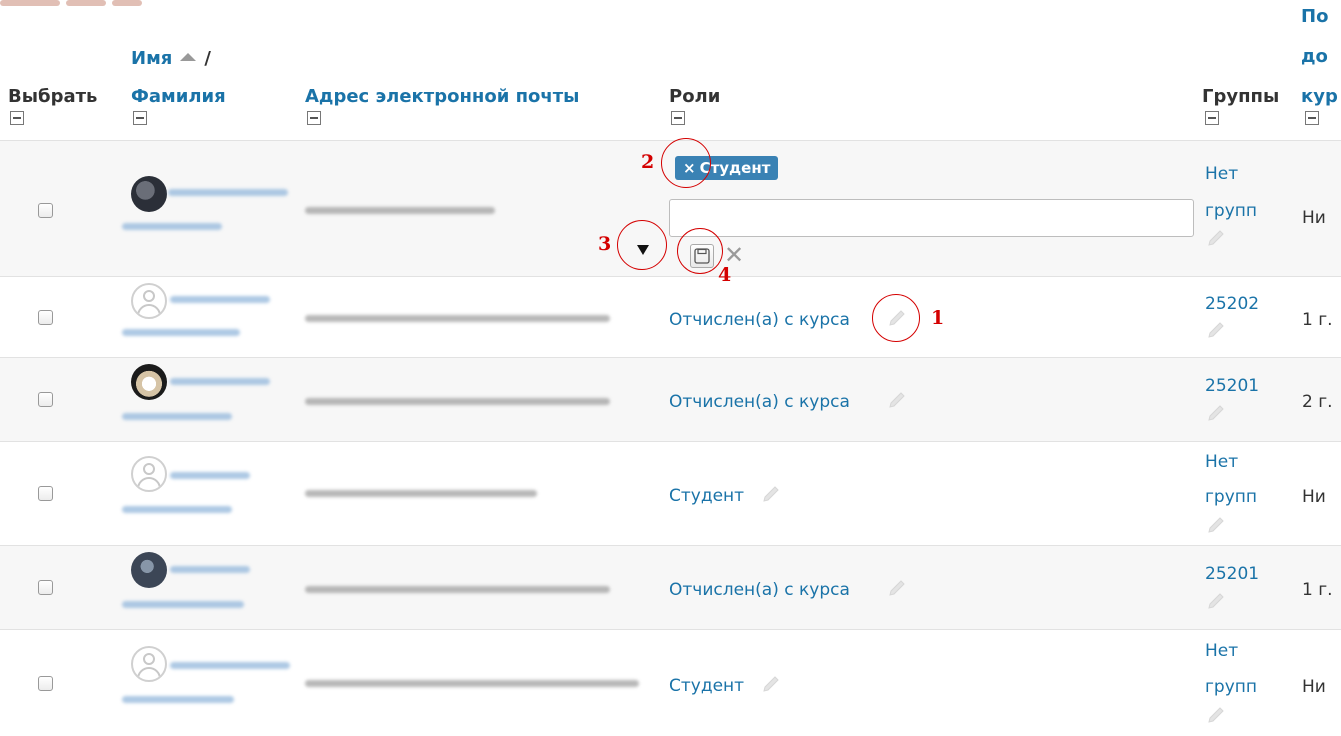  I want to click on header-last-access-2: до, so click(1314, 57).